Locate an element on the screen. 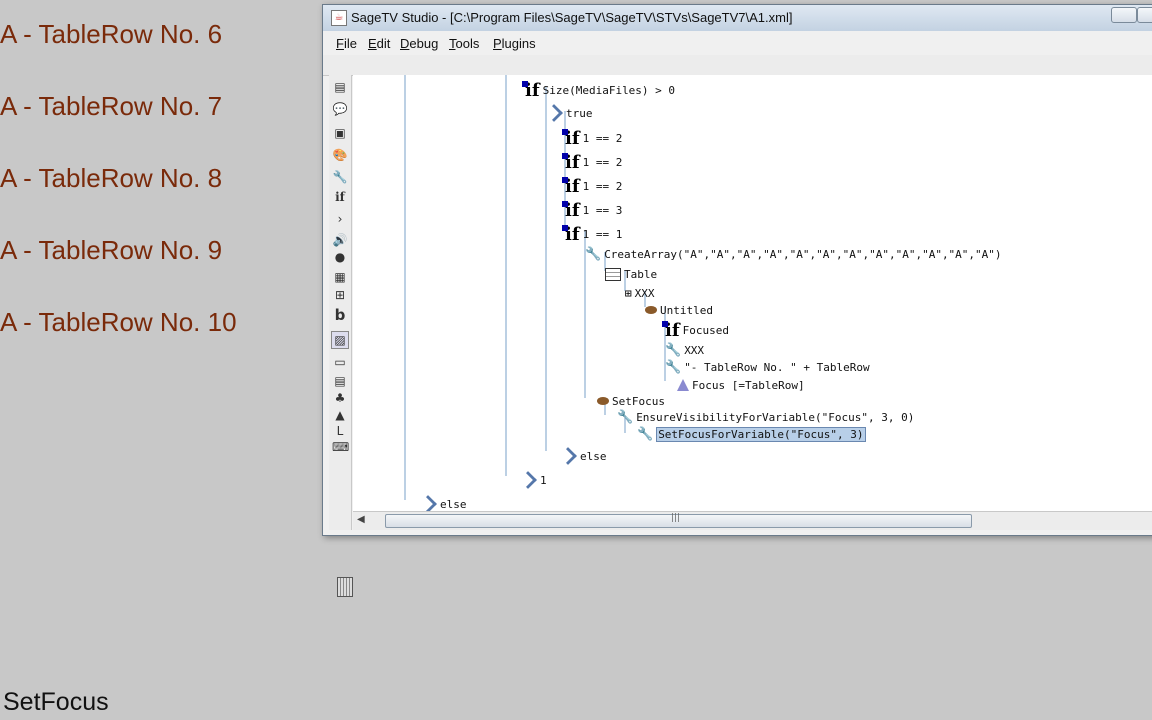 The image size is (1152, 720). tree-node-branch: 1 is located at coordinates (533, 480).